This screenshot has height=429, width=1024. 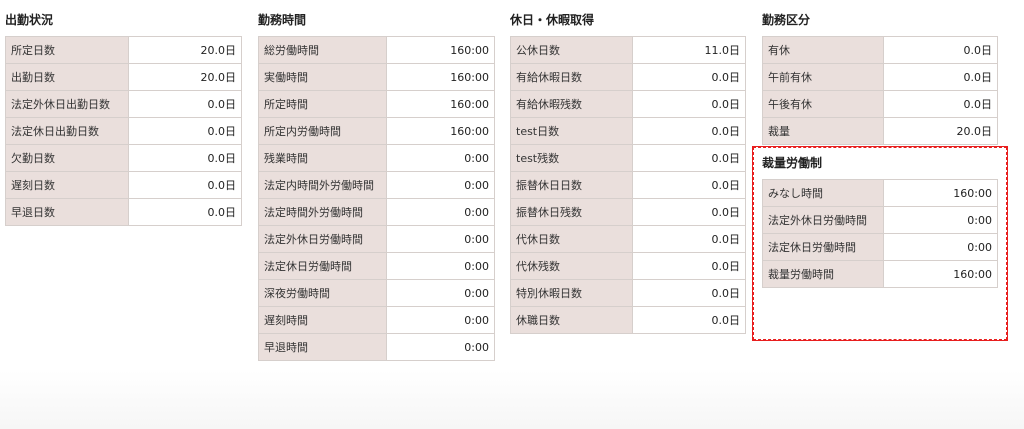 What do you see at coordinates (282, 20) in the screenshot?
I see `work-hours-title: 勤務時間` at bounding box center [282, 20].